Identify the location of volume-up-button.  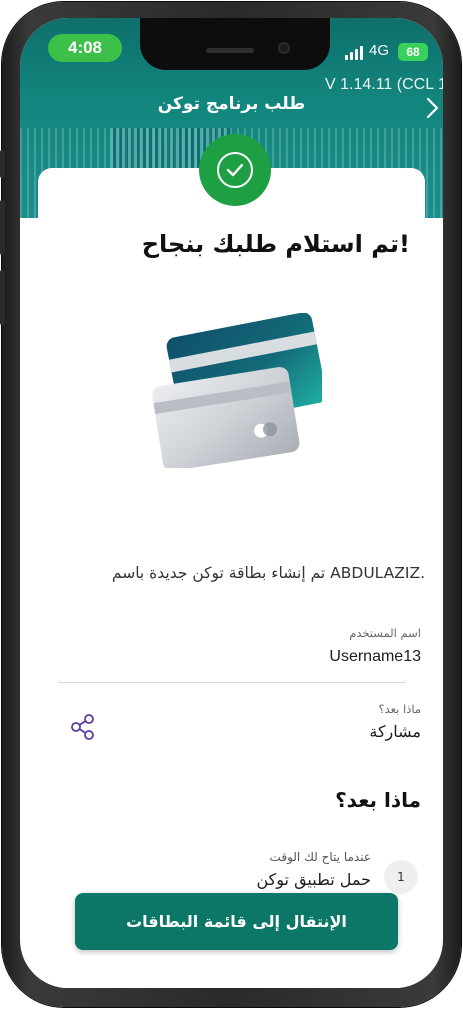
(2, 227).